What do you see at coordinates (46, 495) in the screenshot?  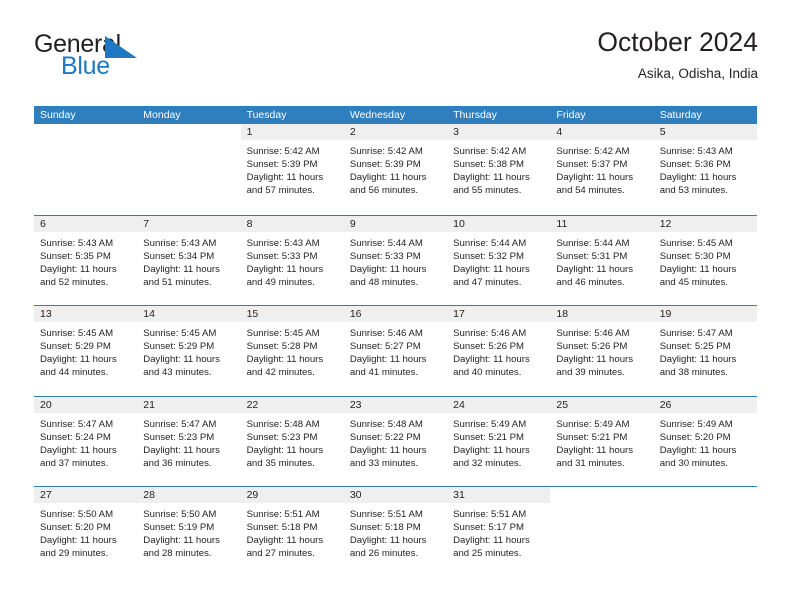 I see `day-number: 27` at bounding box center [46, 495].